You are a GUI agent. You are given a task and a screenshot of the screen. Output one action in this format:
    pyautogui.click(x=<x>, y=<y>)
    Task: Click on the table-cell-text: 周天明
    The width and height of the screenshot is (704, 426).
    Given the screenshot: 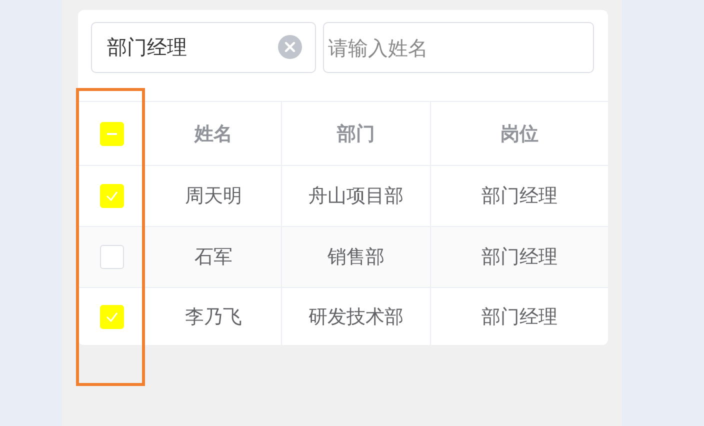 What is the action you would take?
    pyautogui.click(x=213, y=196)
    